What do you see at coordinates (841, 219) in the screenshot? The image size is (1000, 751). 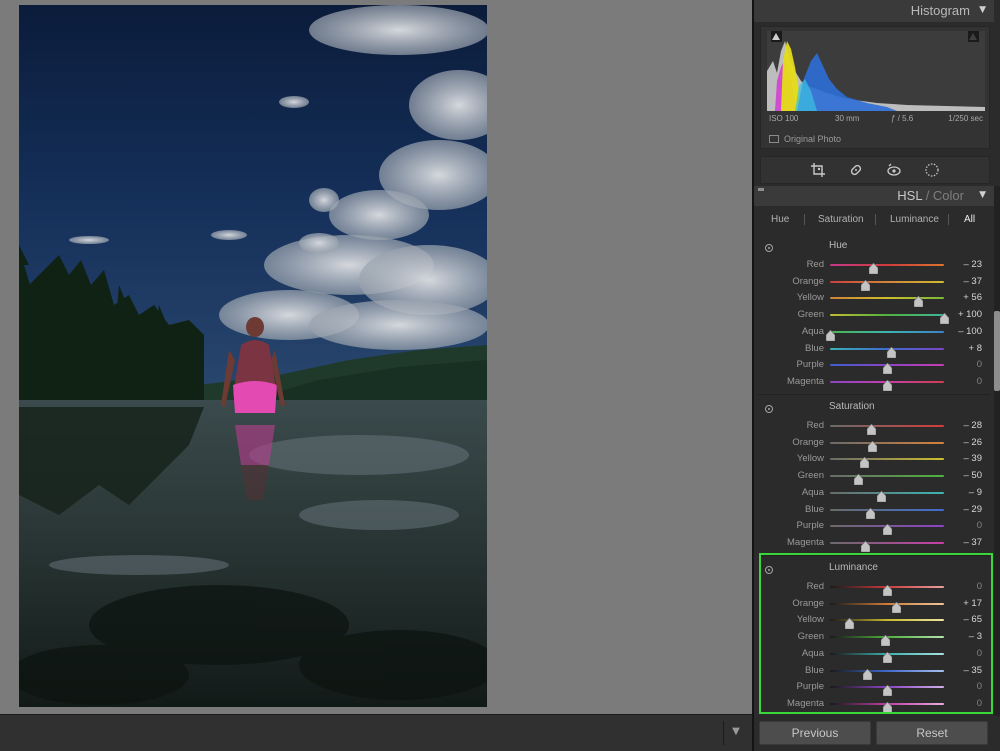 I see `tab-saturation: Saturation` at bounding box center [841, 219].